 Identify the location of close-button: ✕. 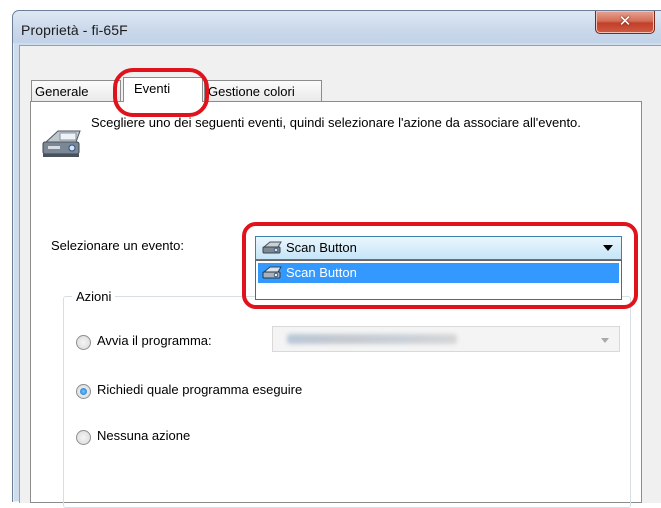
(625, 22).